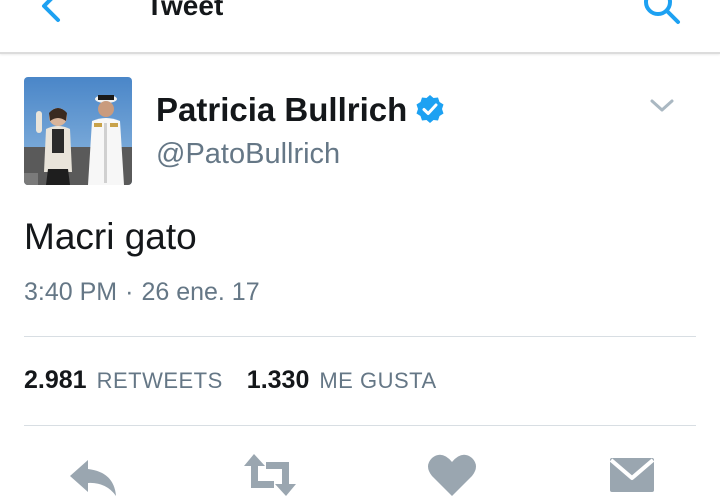 The image size is (720, 500). Describe the element at coordinates (281, 110) in the screenshot. I see `author-name: Patricia Bullrich` at that location.